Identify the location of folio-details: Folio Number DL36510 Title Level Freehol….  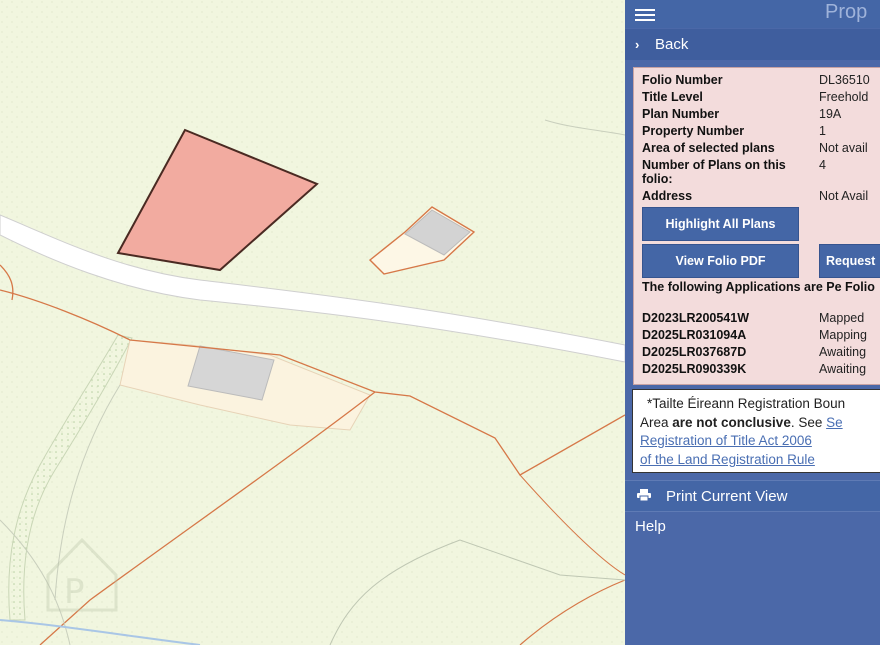
(756, 226).